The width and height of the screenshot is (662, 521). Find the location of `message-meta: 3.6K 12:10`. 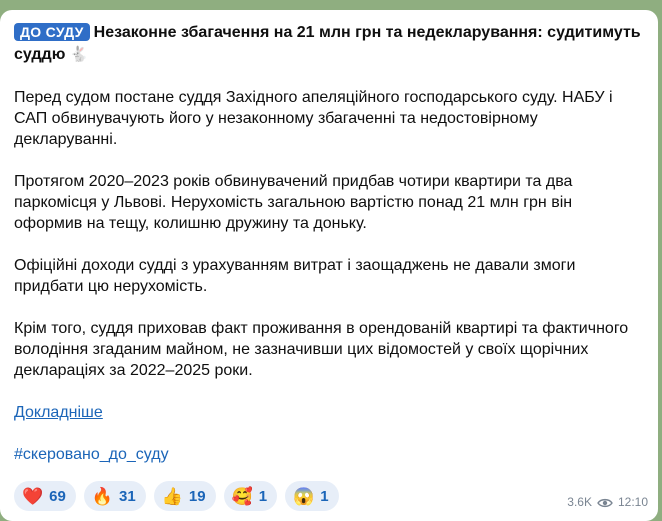

message-meta: 3.6K 12:10 is located at coordinates (607, 502).